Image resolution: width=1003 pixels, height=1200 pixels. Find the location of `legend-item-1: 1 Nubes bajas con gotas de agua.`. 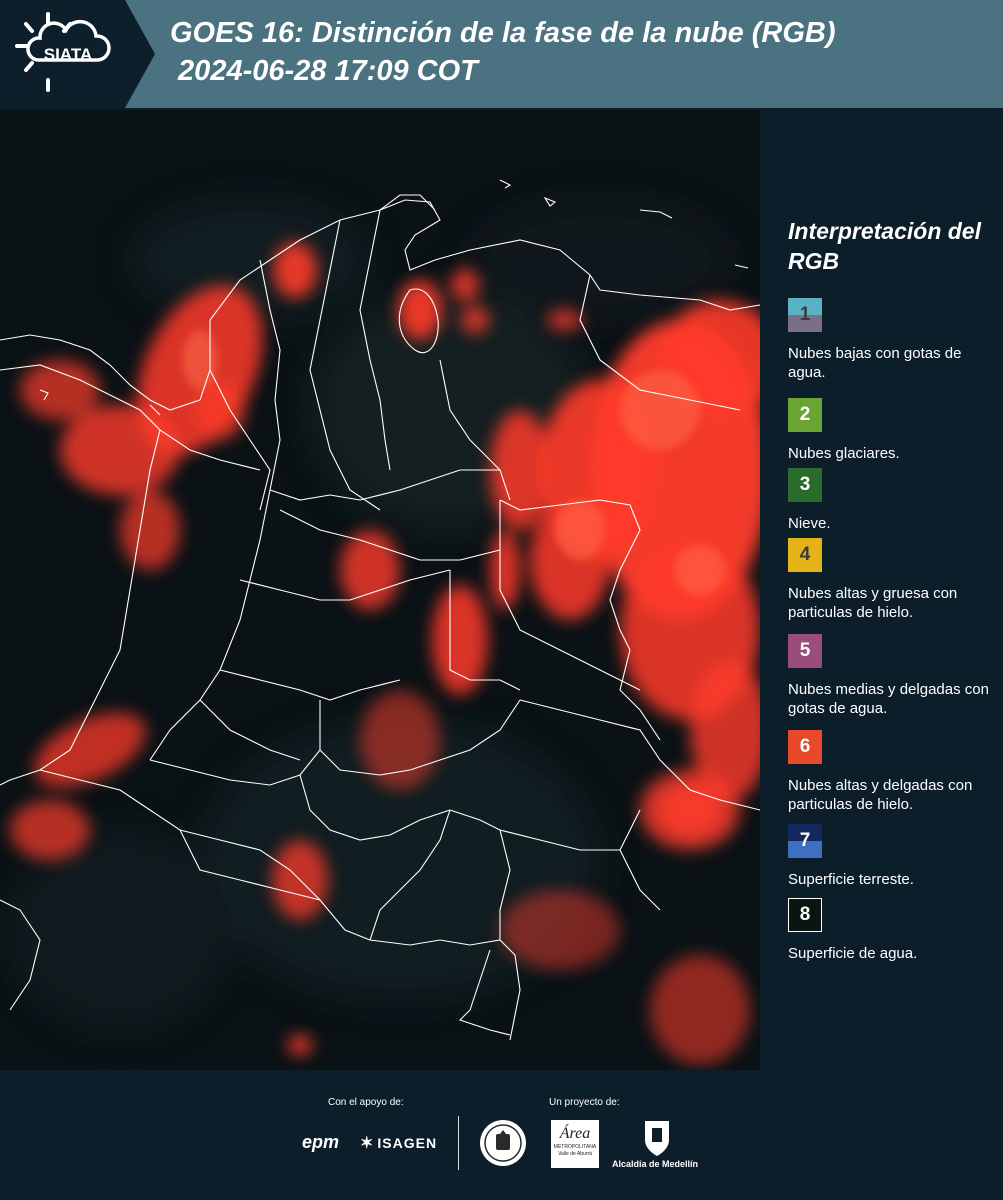

legend-item-1: 1 Nubes bajas con gotas de agua. is located at coordinates (894, 340).